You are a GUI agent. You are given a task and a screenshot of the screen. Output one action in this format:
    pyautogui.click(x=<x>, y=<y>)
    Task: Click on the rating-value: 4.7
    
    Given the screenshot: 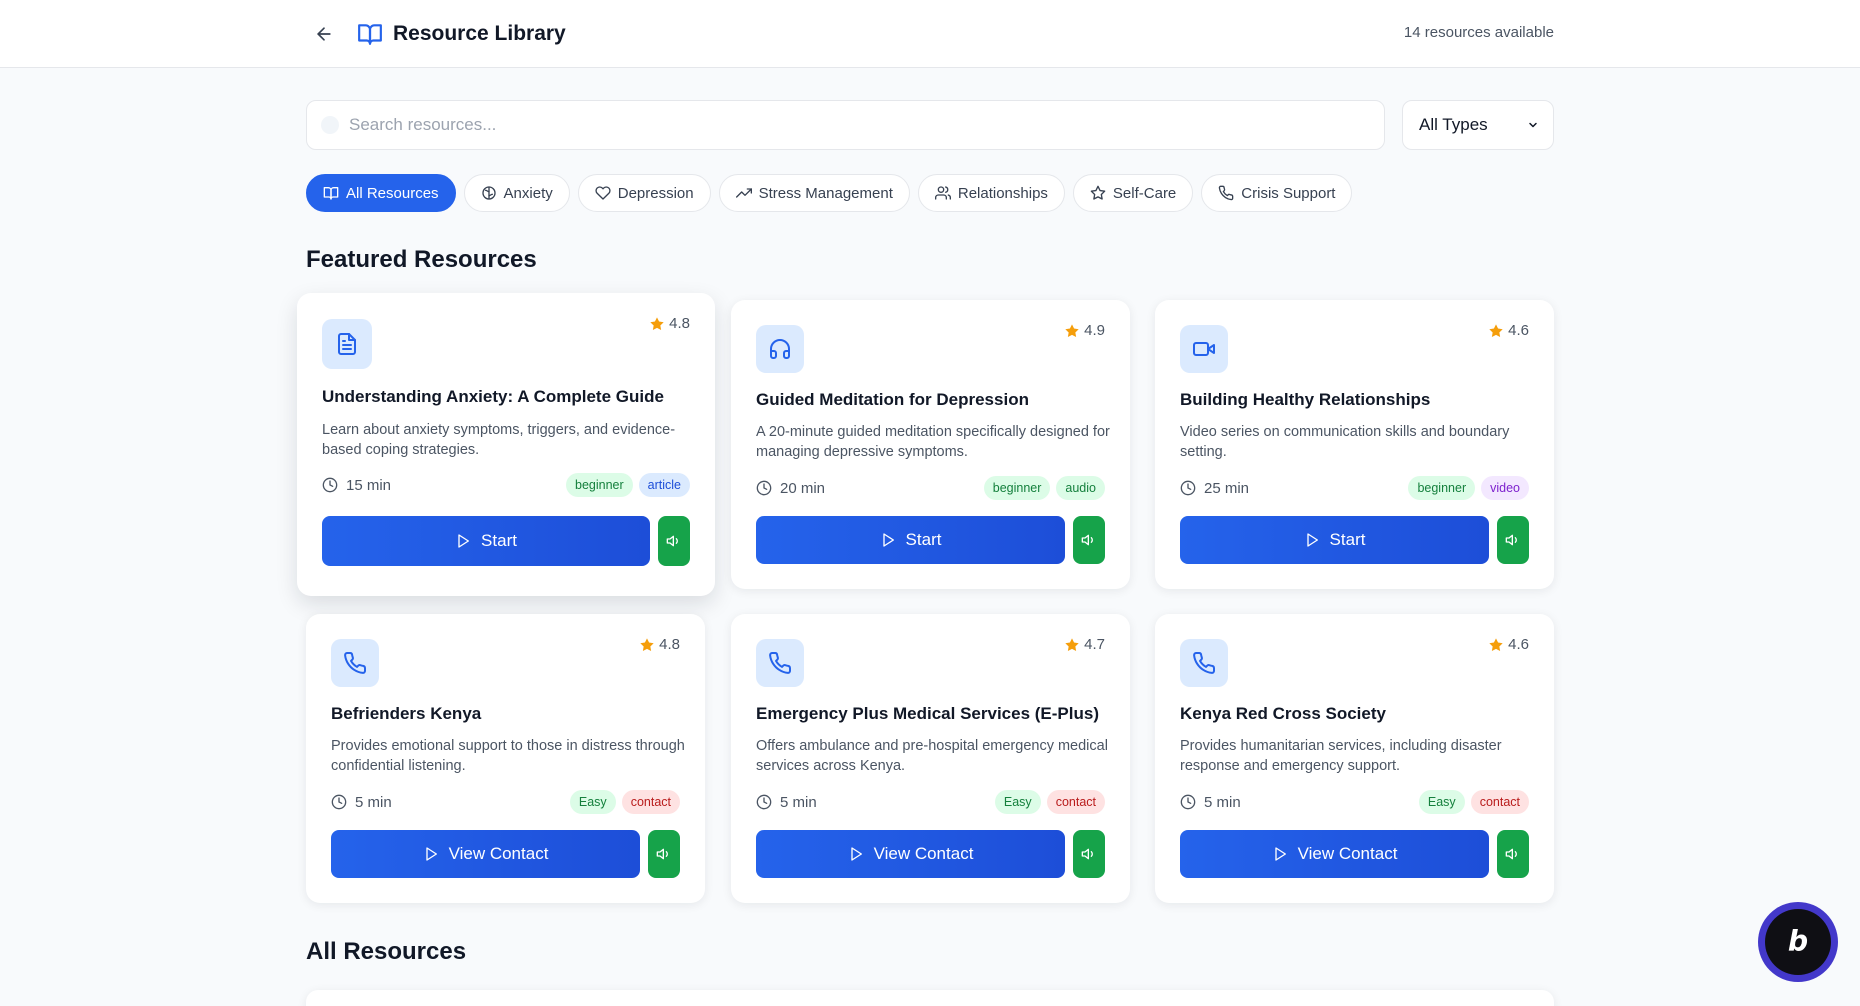 What is the action you would take?
    pyautogui.click(x=1094, y=644)
    